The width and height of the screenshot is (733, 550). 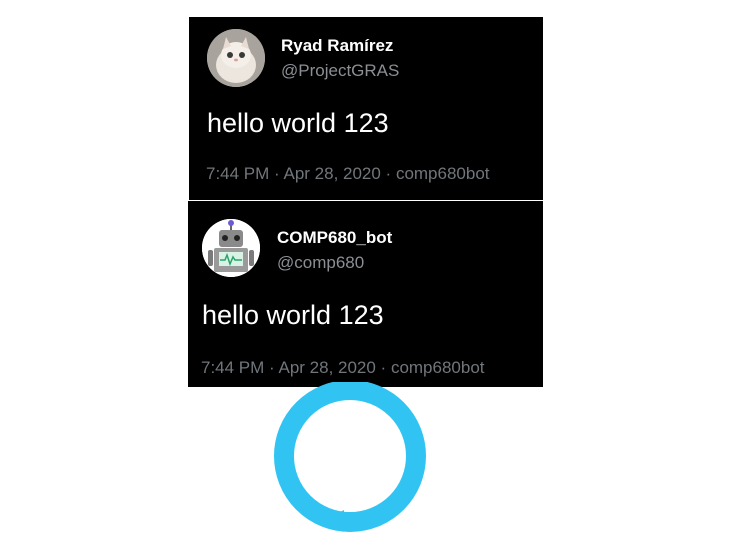 What do you see at coordinates (320, 263) in the screenshot?
I see `user-handle: @comp680` at bounding box center [320, 263].